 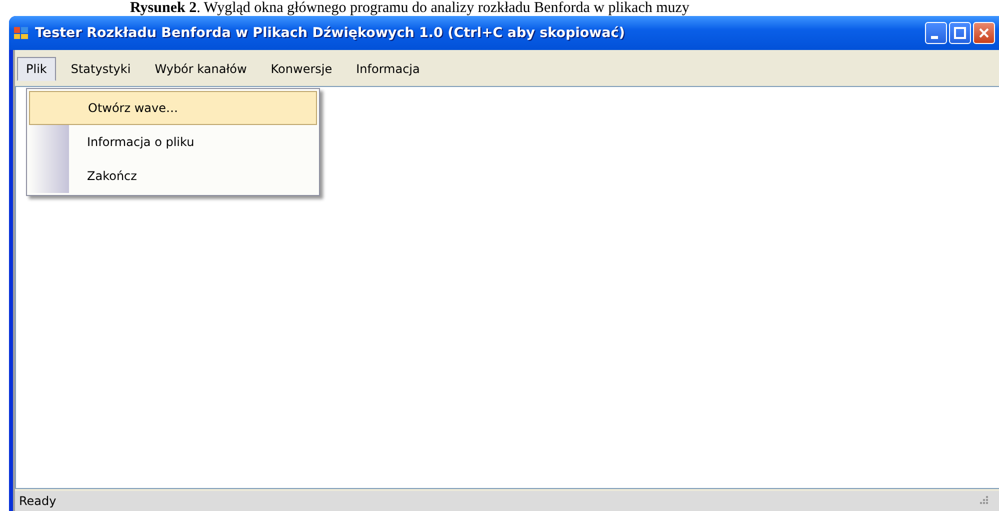 What do you see at coordinates (330, 33) in the screenshot?
I see `window-title: Tester Rozkładu Benforda w Plikach Dźwiękowych 1.0 (Ctrl+C aby skopiować)` at bounding box center [330, 33].